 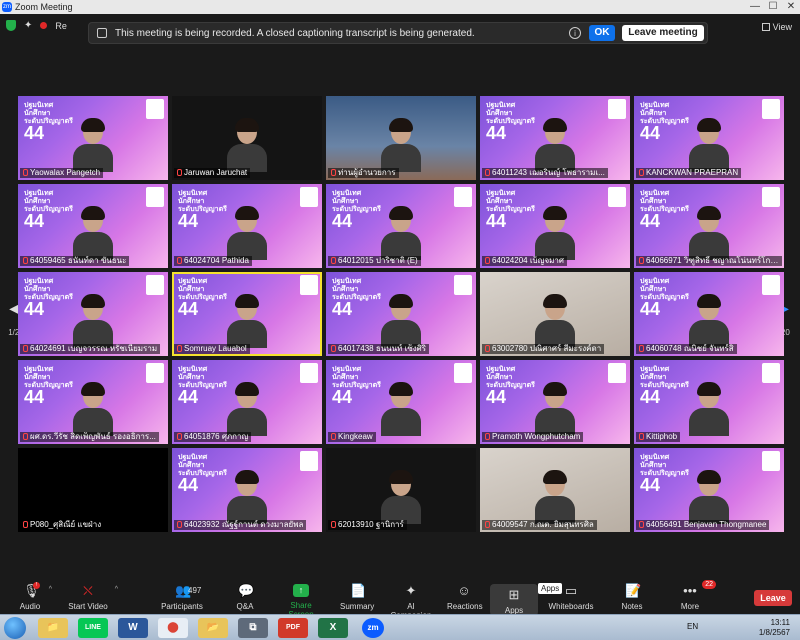 What do you see at coordinates (65, 172) in the screenshot?
I see `participant-name-text: Yaowalax Pangetch` at bounding box center [65, 172].